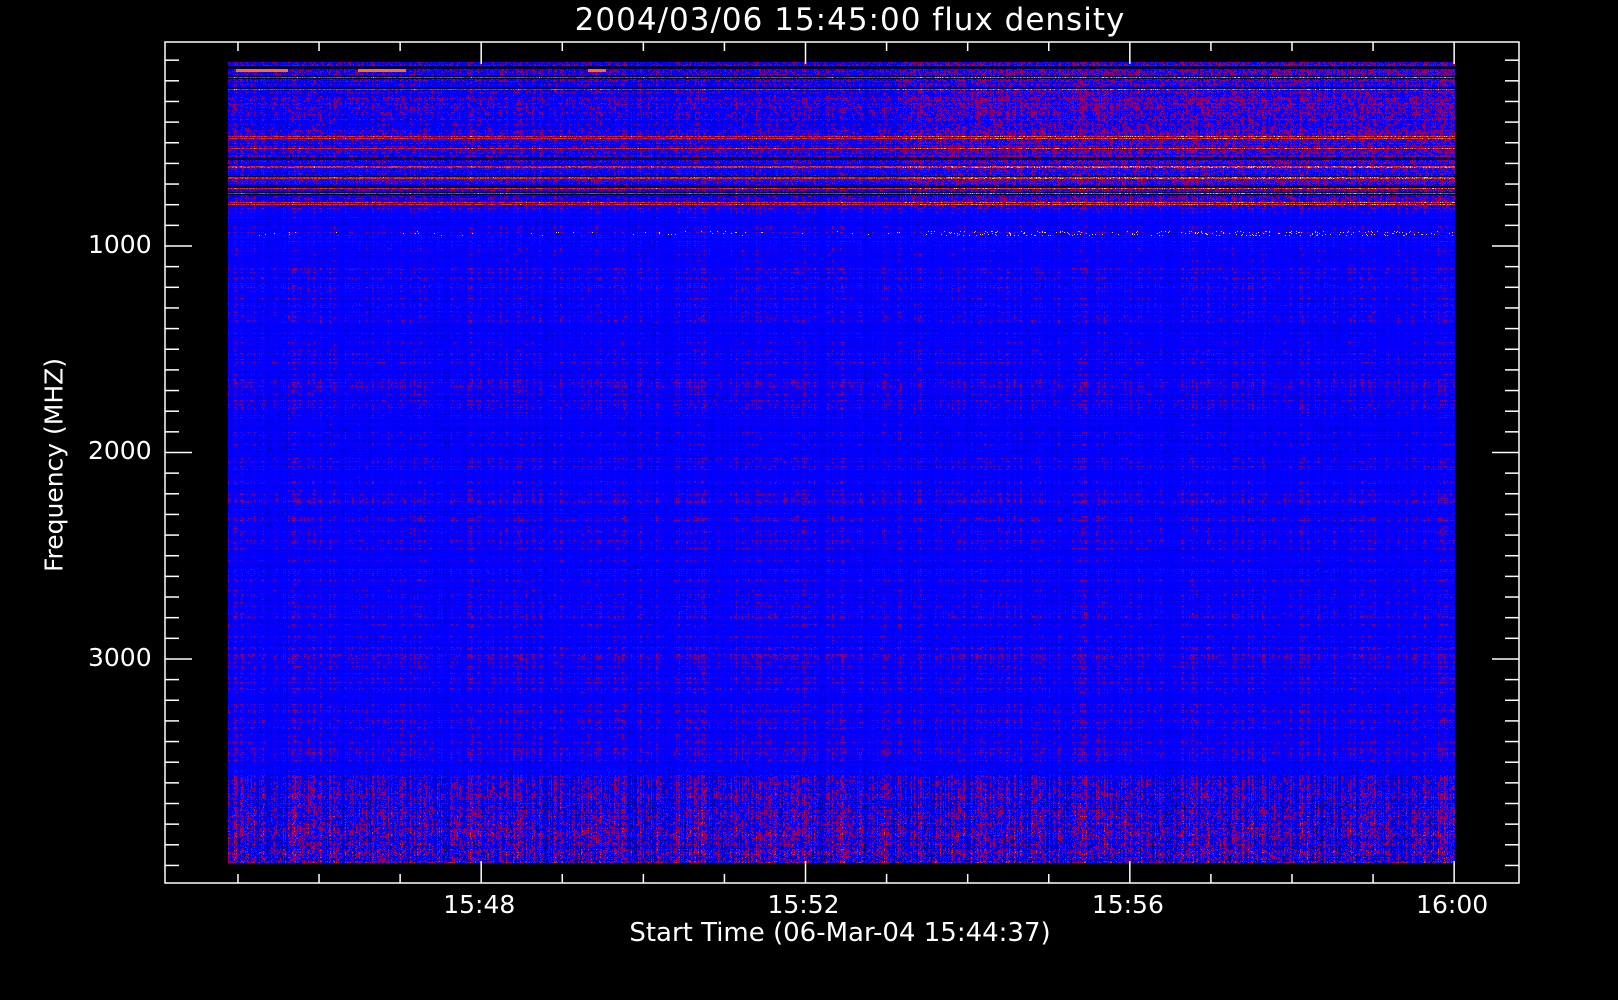 The width and height of the screenshot is (1618, 1000). Describe the element at coordinates (120, 244) in the screenshot. I see `y-tick-label: 1000` at that location.